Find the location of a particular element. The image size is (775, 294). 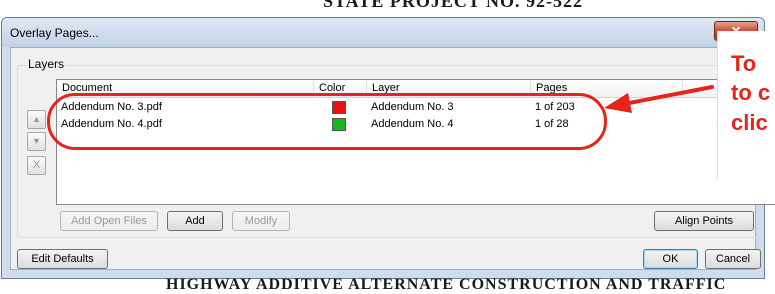

annotation-arrow-icon is located at coordinates (659, 99).